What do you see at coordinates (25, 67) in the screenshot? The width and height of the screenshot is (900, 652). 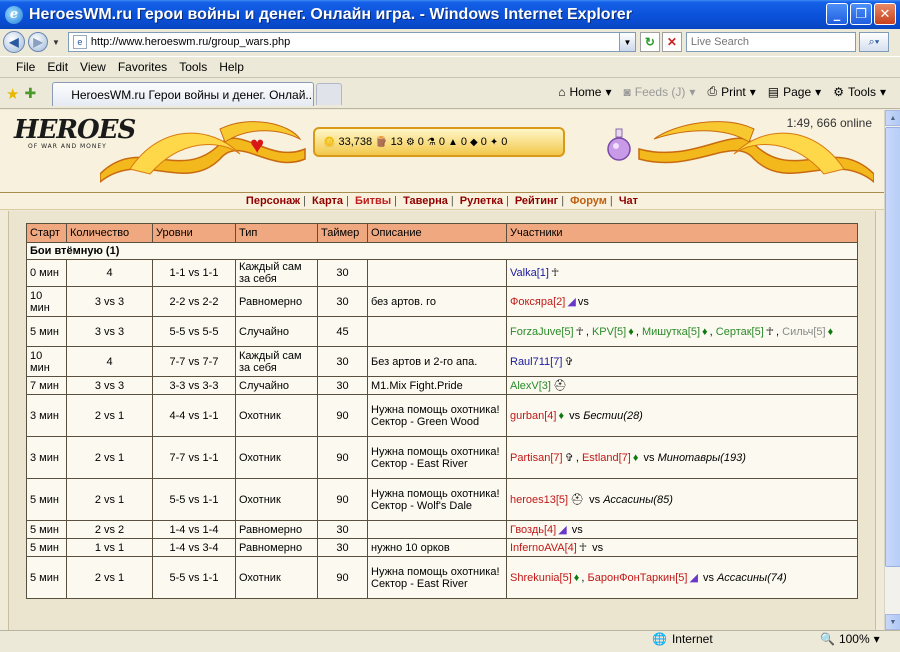 I see `menu-file: File` at bounding box center [25, 67].